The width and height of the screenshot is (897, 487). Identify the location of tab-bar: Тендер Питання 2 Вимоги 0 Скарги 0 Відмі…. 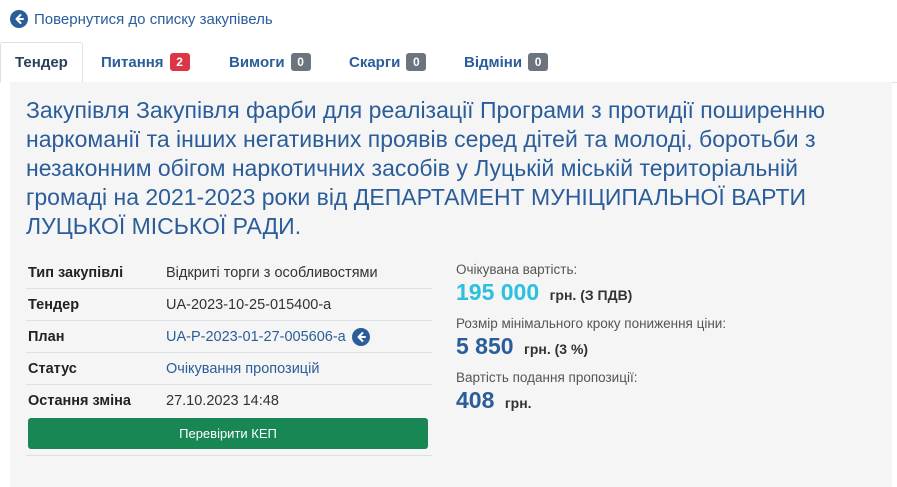
(448, 62).